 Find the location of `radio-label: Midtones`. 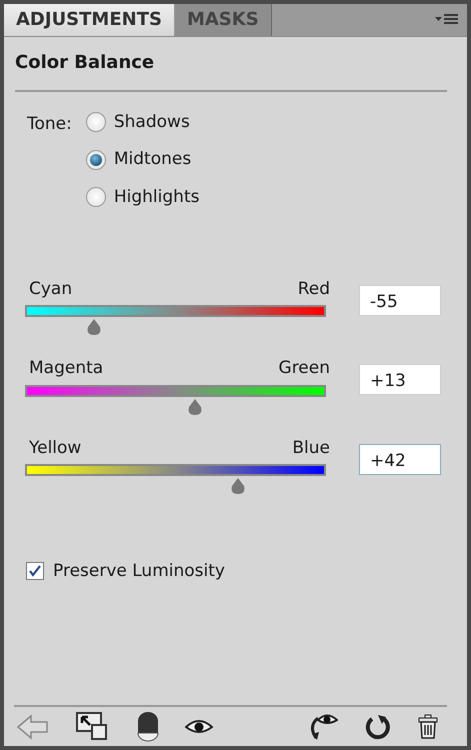

radio-label: Midtones is located at coordinates (153, 159).